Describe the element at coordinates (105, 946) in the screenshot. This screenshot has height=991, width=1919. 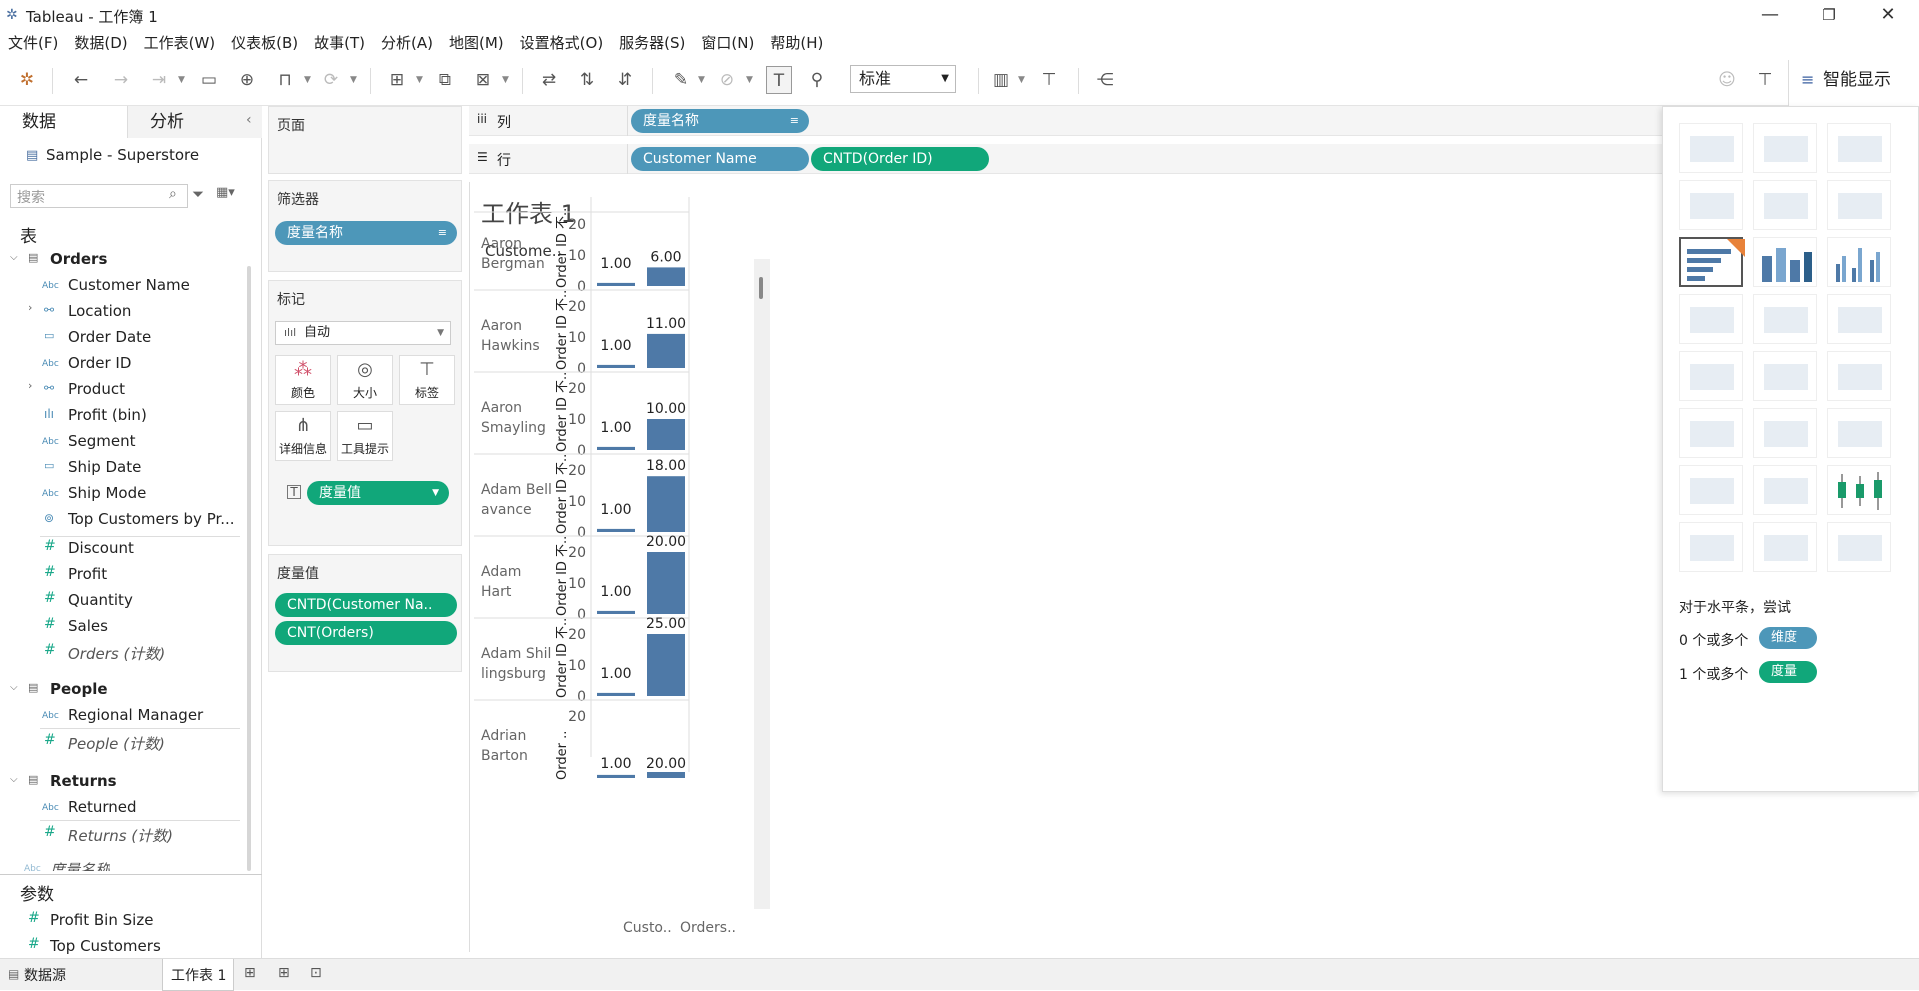
I see `param-top-customers: Top Customers` at that location.